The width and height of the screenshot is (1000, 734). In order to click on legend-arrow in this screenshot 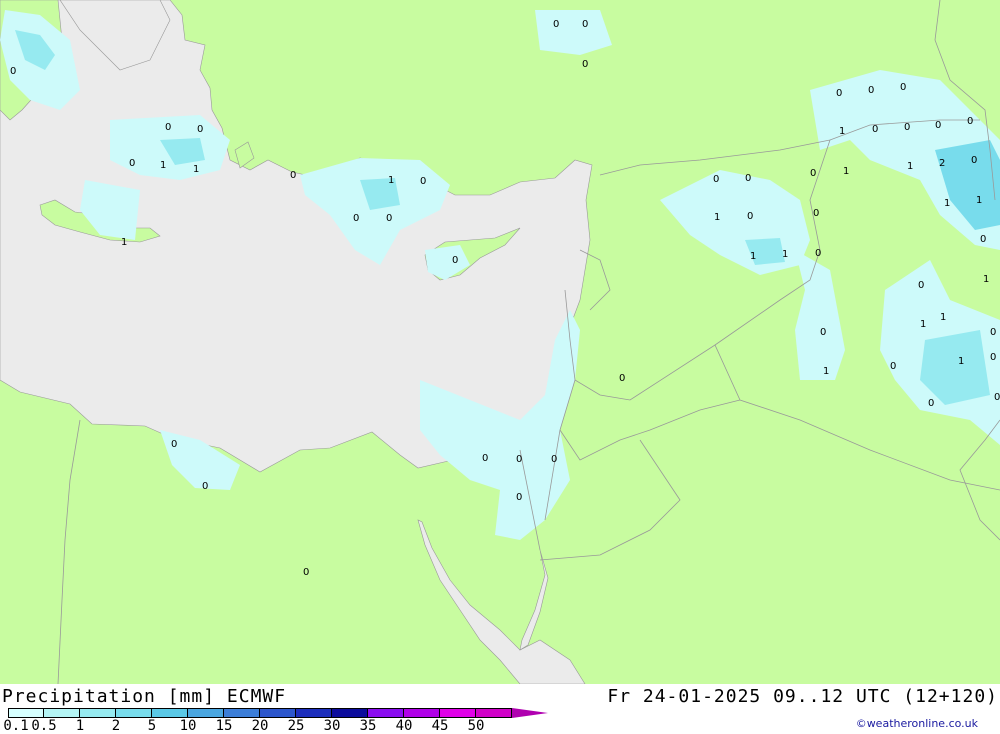, I will do `click(530, 713)`.